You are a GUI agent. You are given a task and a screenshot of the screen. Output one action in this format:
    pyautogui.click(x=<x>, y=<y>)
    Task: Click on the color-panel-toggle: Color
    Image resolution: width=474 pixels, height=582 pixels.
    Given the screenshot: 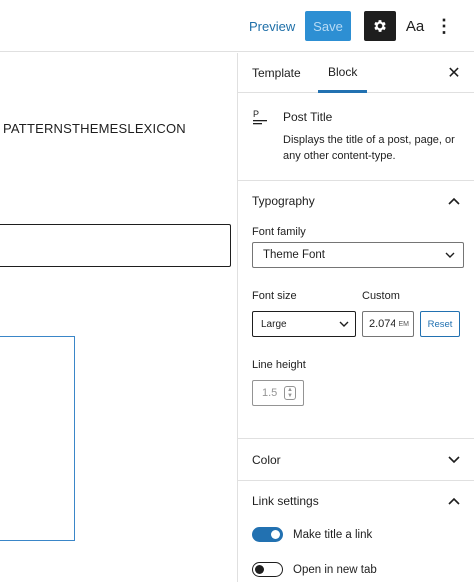 What is the action you would take?
    pyautogui.click(x=356, y=460)
    